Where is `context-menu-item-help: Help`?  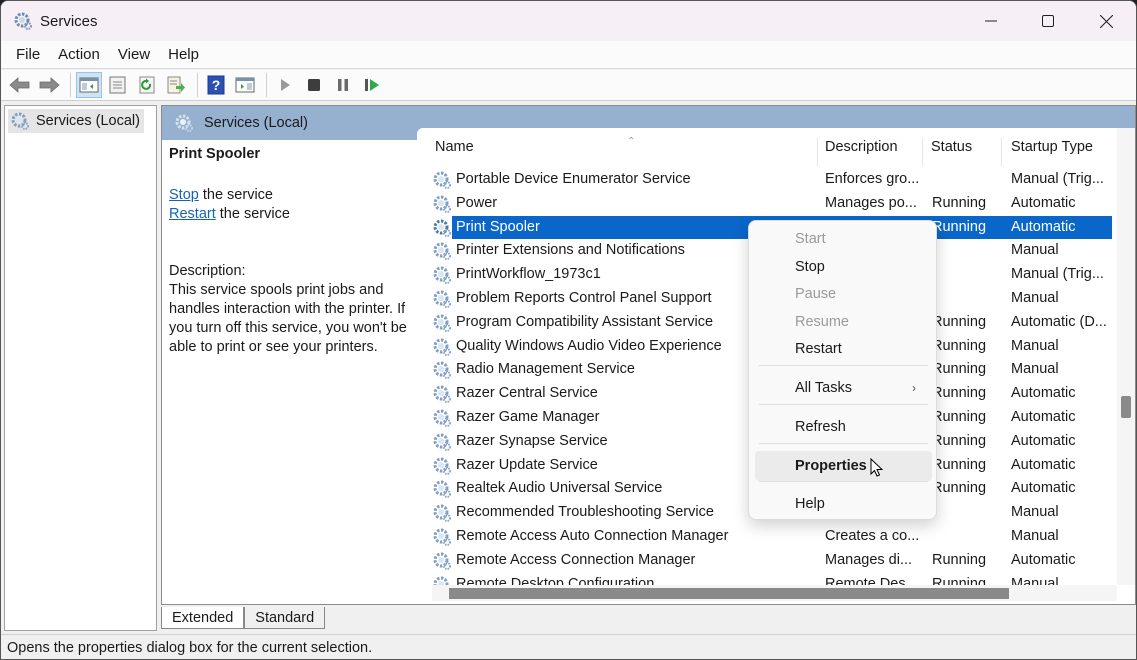
context-menu-item-help: Help is located at coordinates (843, 504).